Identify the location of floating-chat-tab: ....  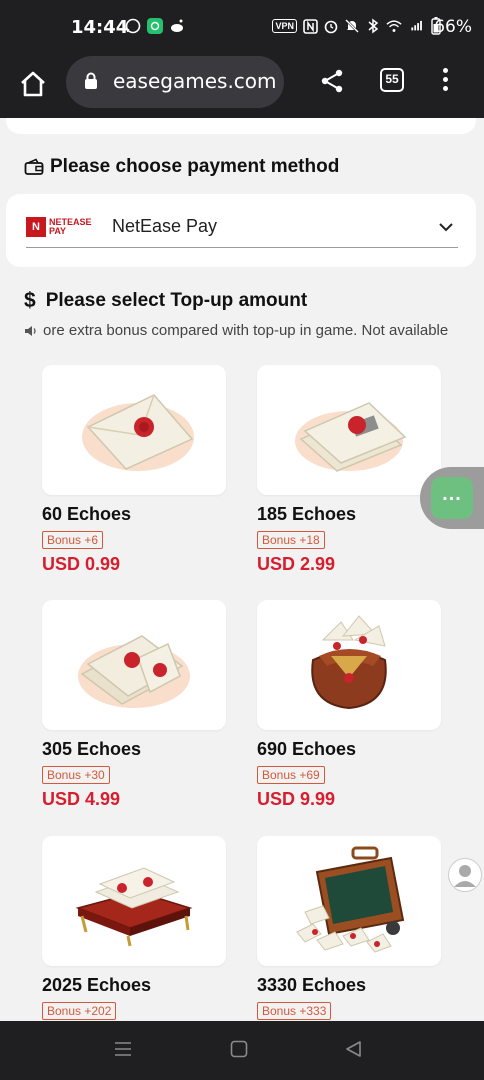
(452, 498).